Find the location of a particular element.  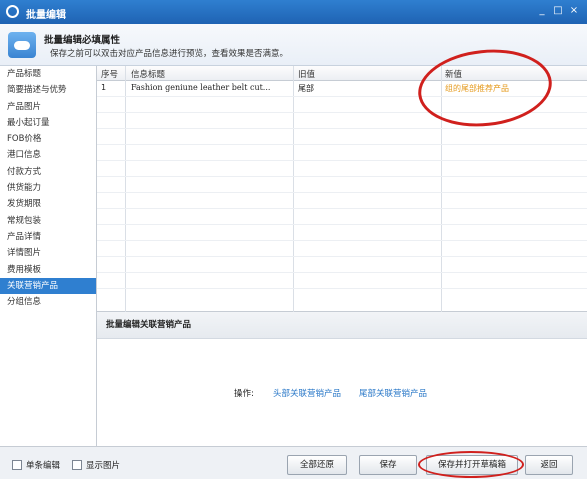

sidebar-item-payment: 付款方式 is located at coordinates (48, 172).